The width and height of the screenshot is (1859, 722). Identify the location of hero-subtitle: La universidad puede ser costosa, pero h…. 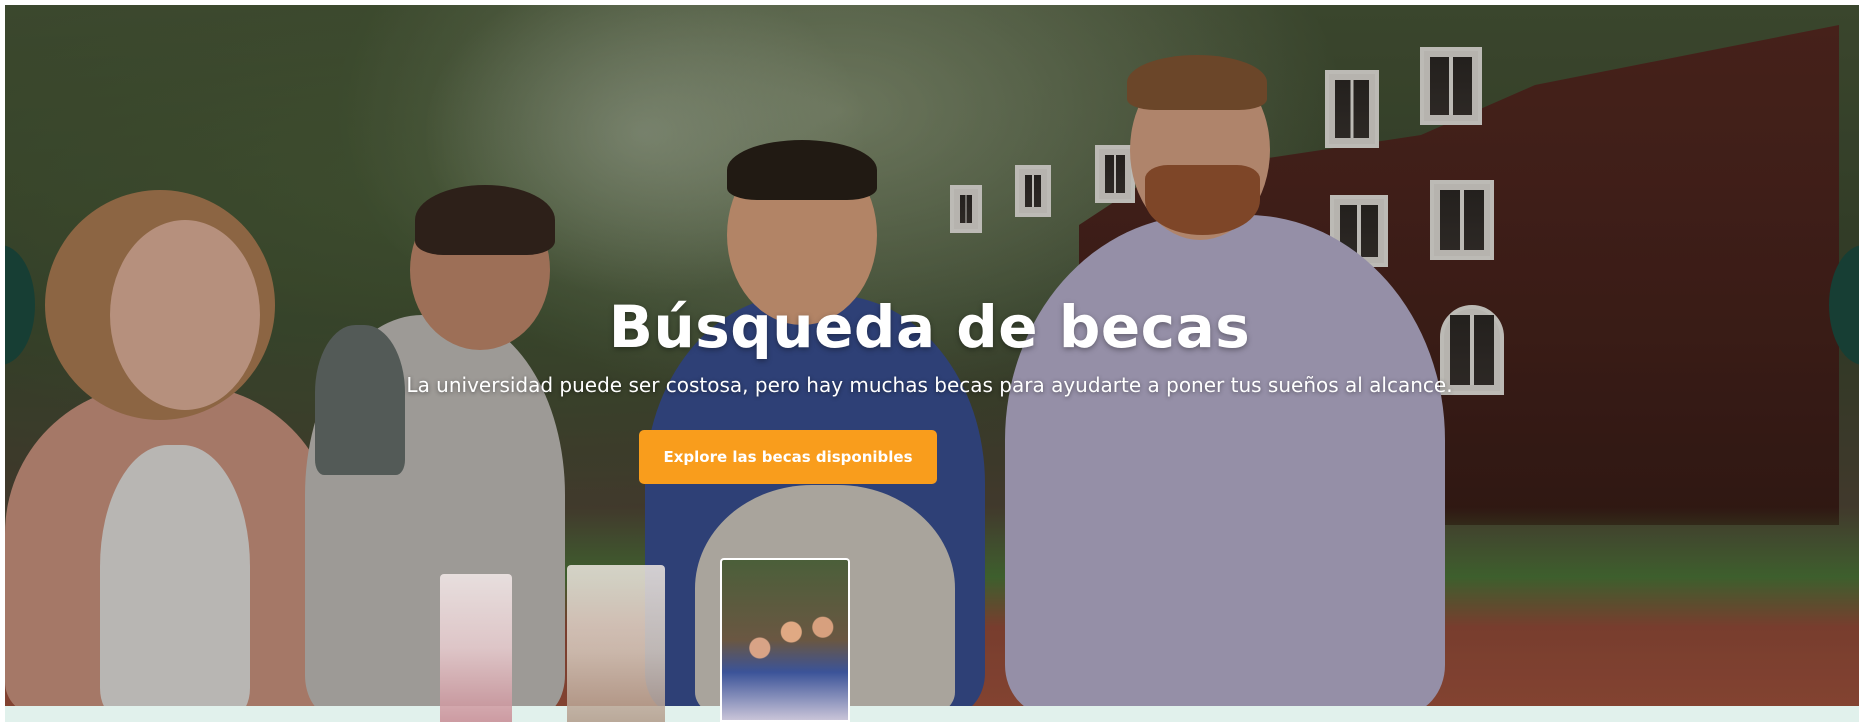
(929, 385).